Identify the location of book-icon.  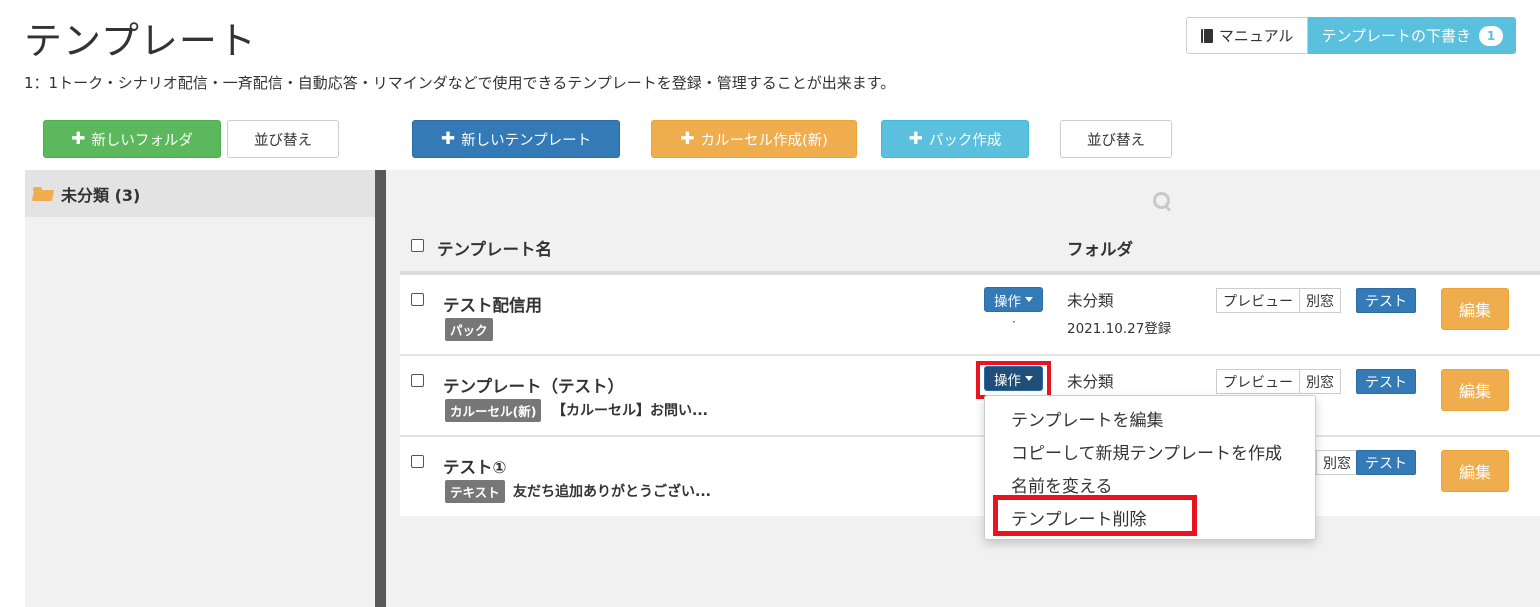
(1206, 35).